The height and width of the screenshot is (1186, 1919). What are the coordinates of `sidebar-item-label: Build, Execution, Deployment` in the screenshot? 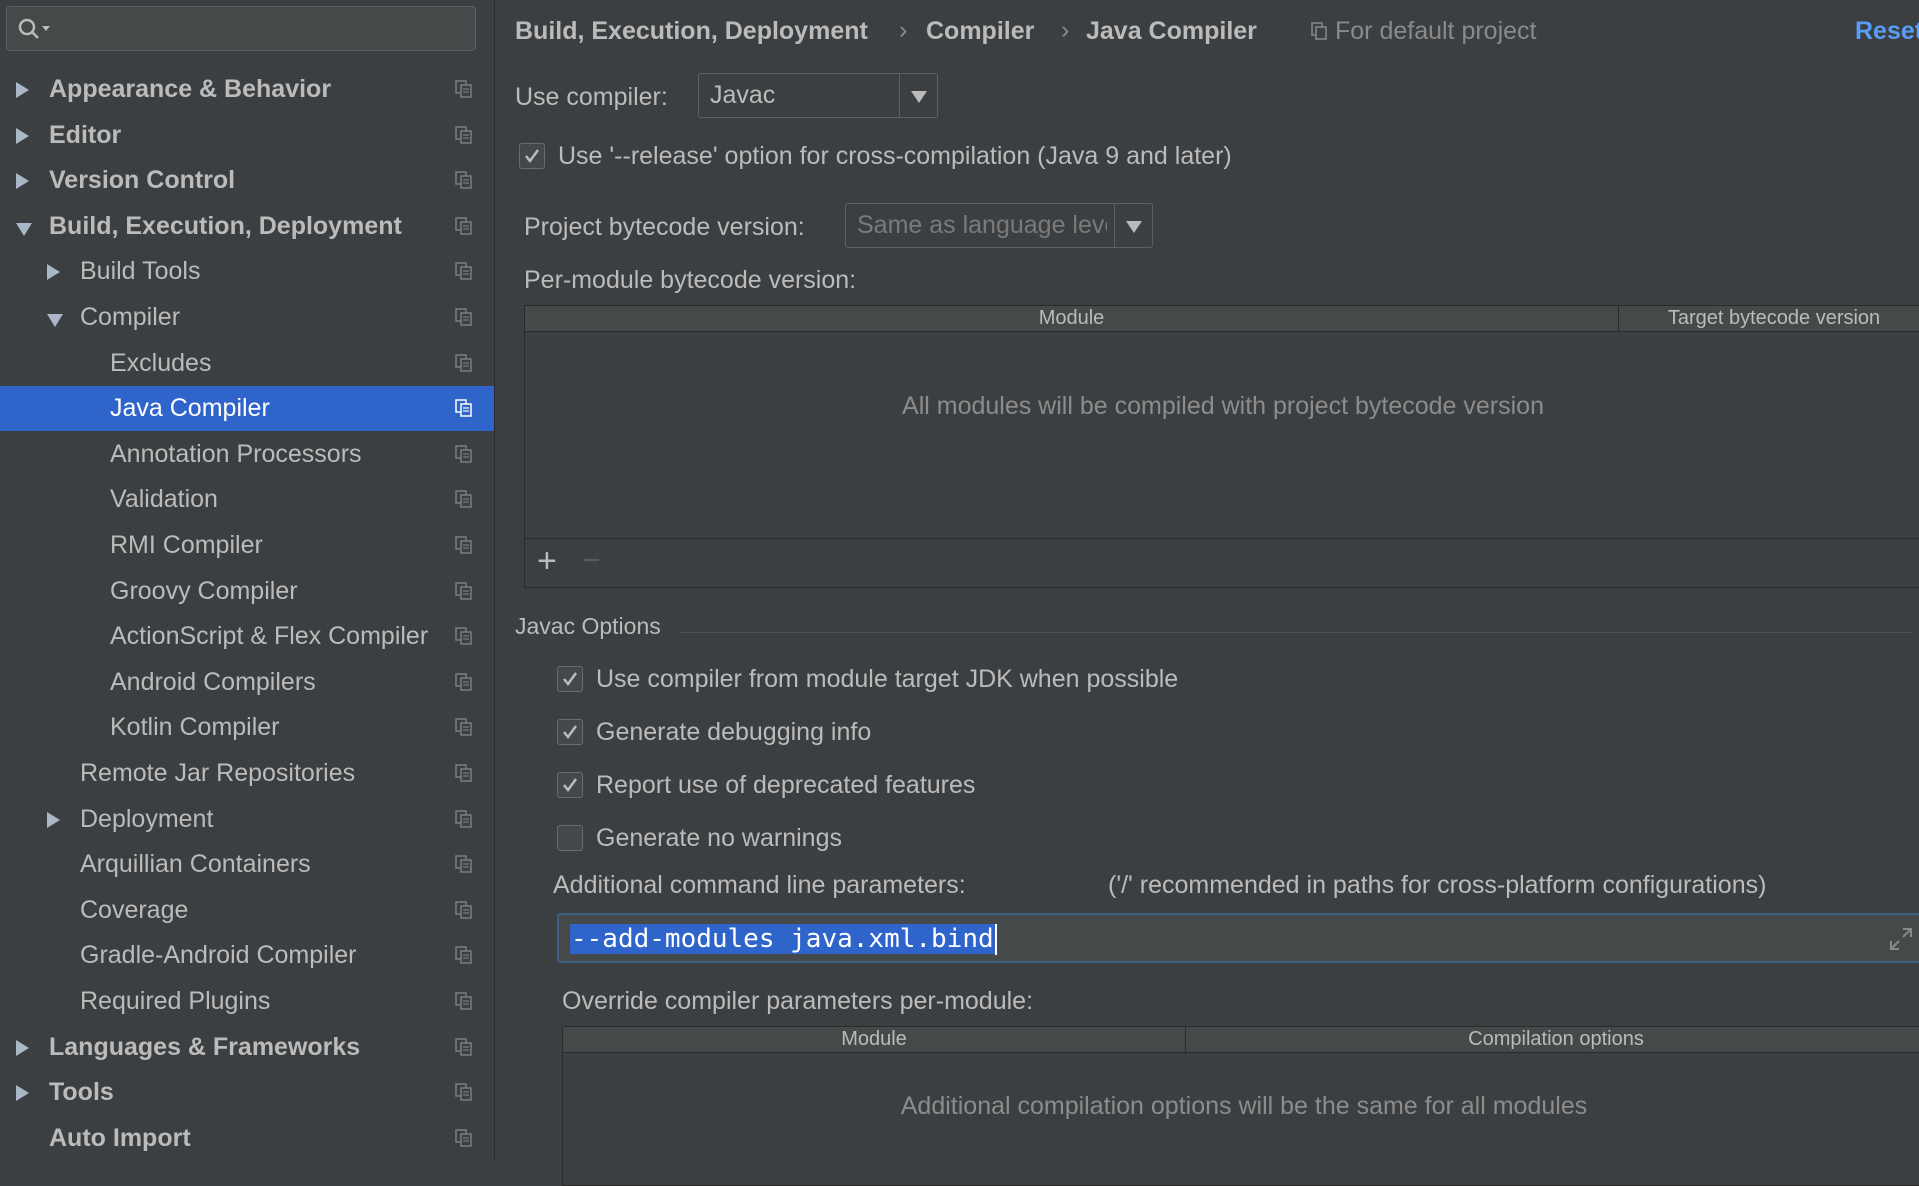 It's located at (225, 225).